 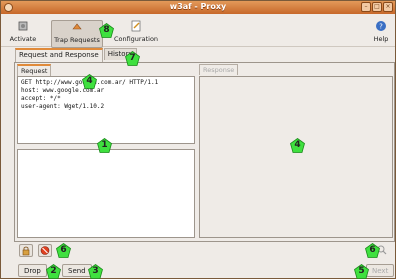 I want to click on configuration-button: Configuration, so click(x=136, y=34).